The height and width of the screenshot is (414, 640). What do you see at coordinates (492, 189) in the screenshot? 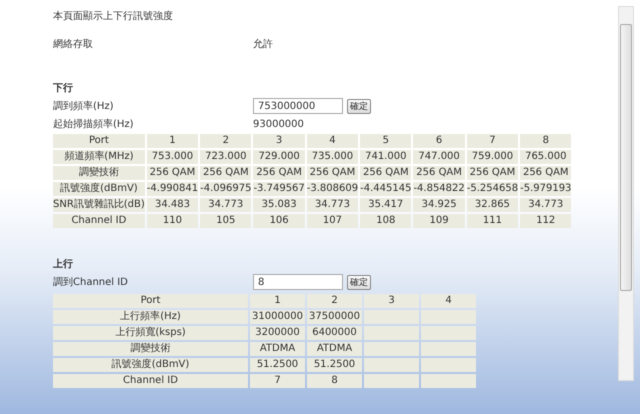
I see `table-cell: -5.254658` at bounding box center [492, 189].